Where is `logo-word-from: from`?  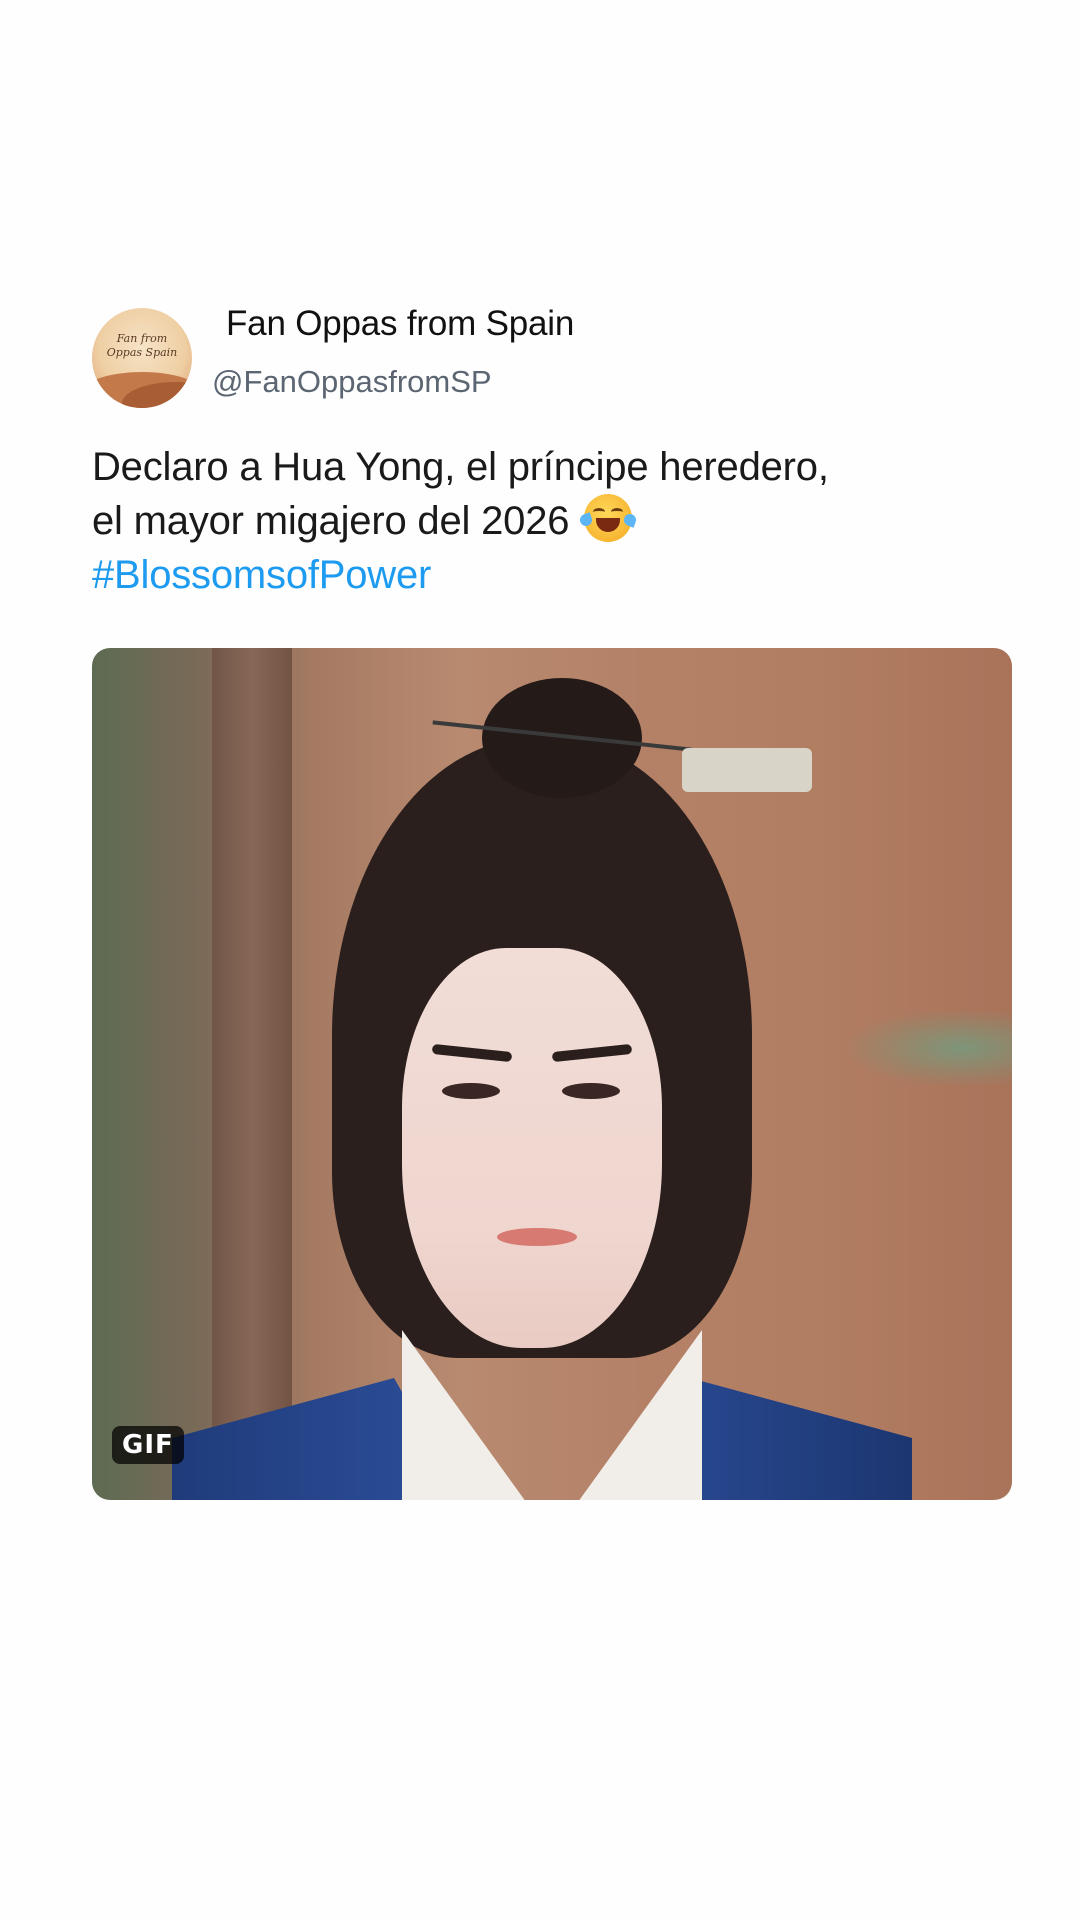
logo-word-from: from is located at coordinates (154, 338).